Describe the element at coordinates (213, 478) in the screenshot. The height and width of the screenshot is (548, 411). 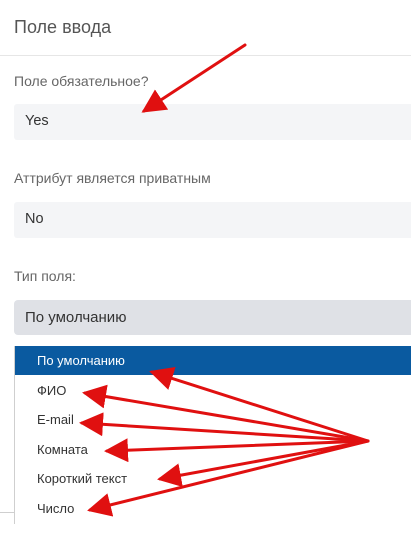
I see `option-short-text: Короткий текст` at that location.